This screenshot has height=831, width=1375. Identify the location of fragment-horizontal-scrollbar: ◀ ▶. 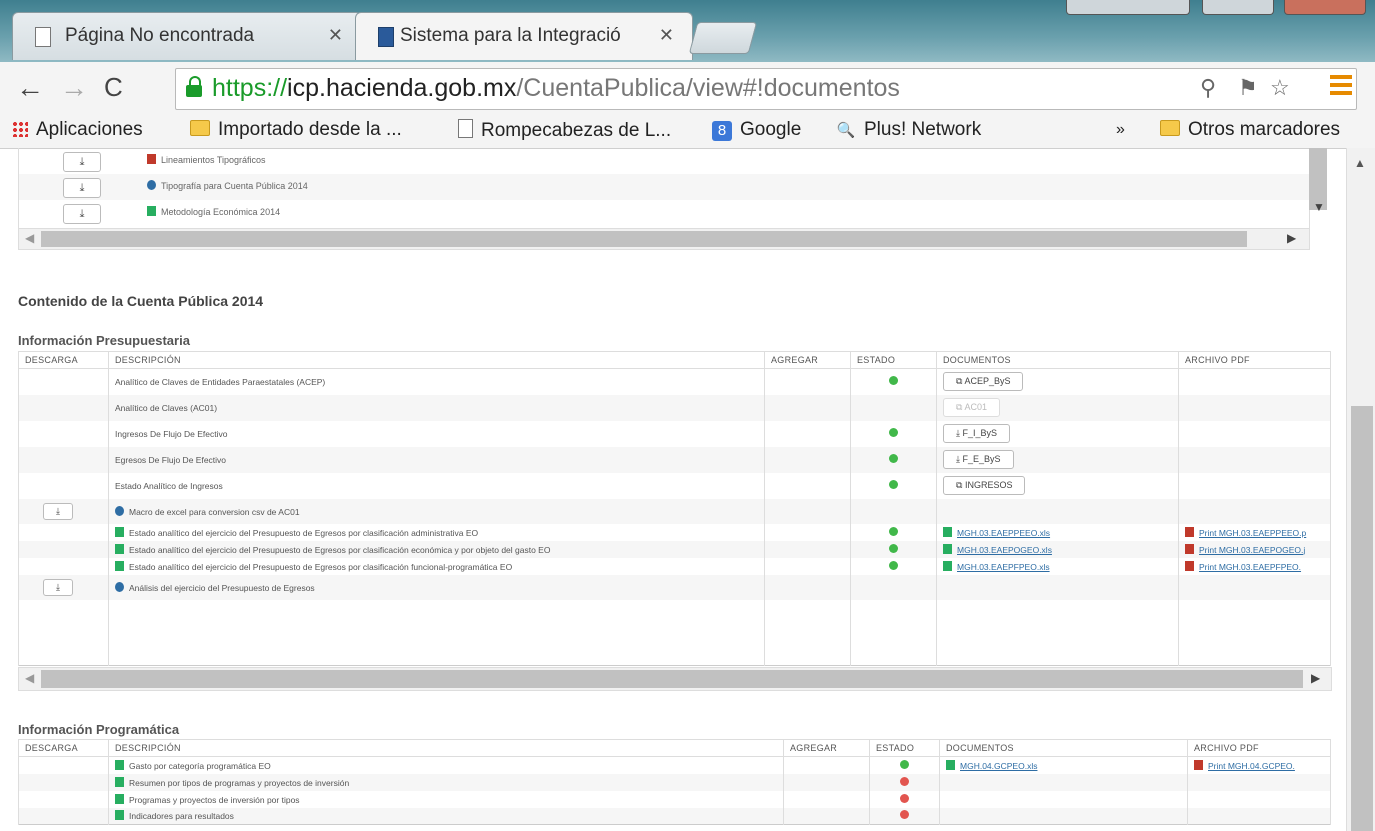
(664, 239).